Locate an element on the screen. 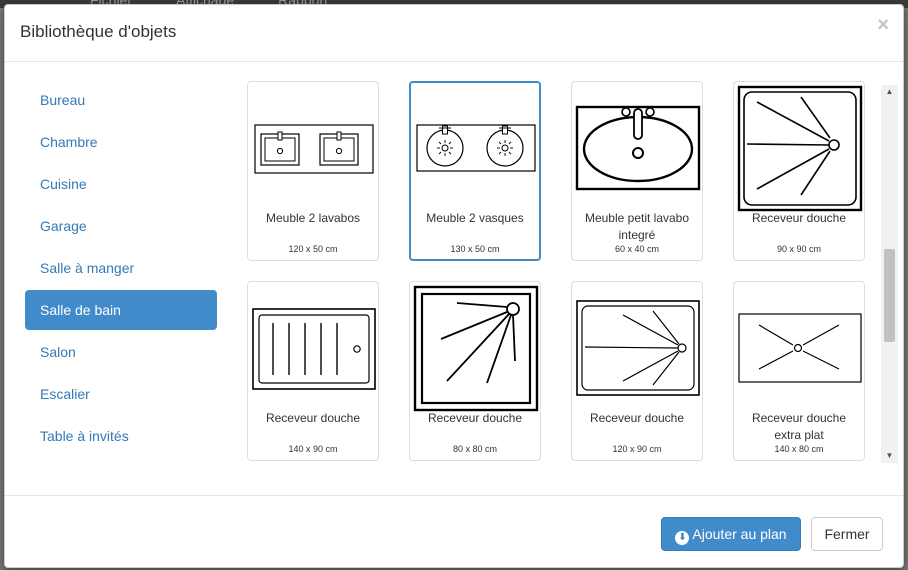 The width and height of the screenshot is (908, 570). add-to-plan-button: ⬇ Ajouter au plan is located at coordinates (731, 534).